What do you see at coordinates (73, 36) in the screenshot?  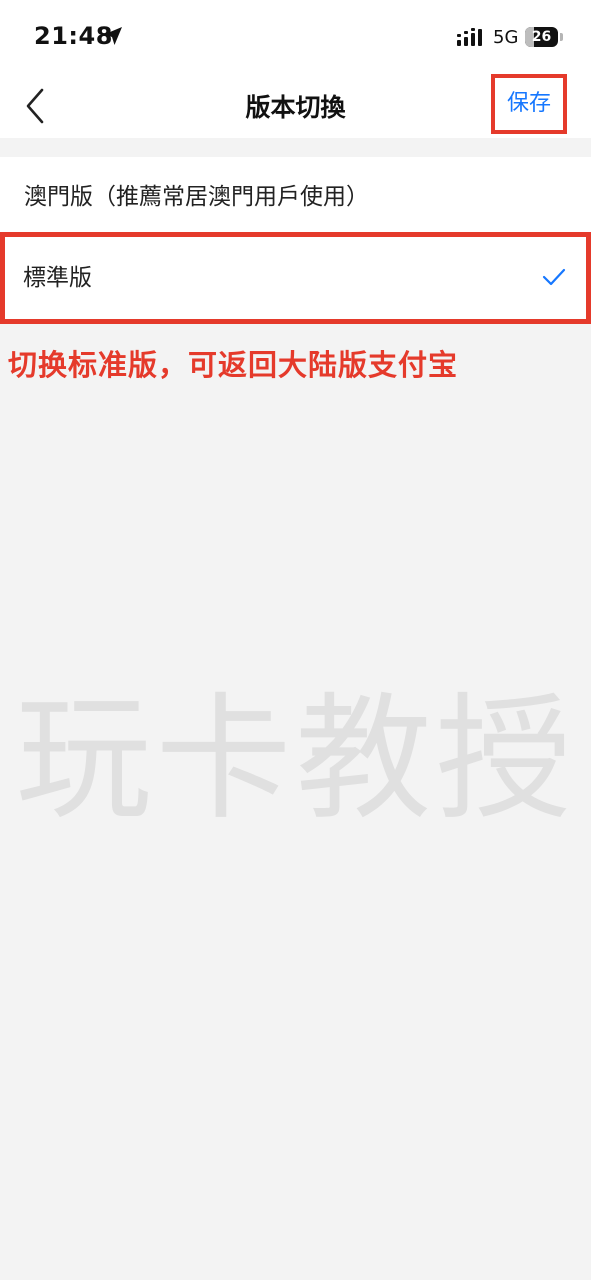 I see `status-time: 21:48` at bounding box center [73, 36].